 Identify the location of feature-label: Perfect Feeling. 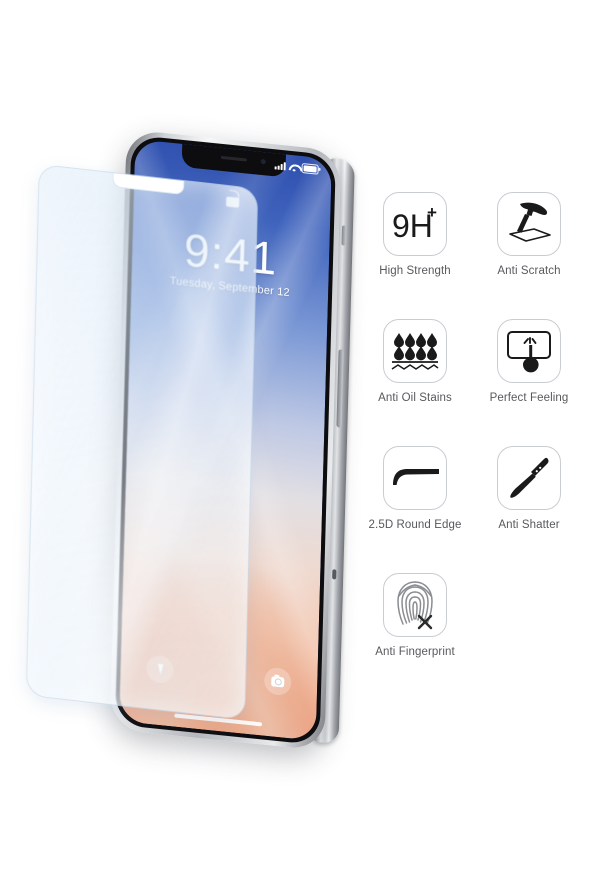
(529, 398).